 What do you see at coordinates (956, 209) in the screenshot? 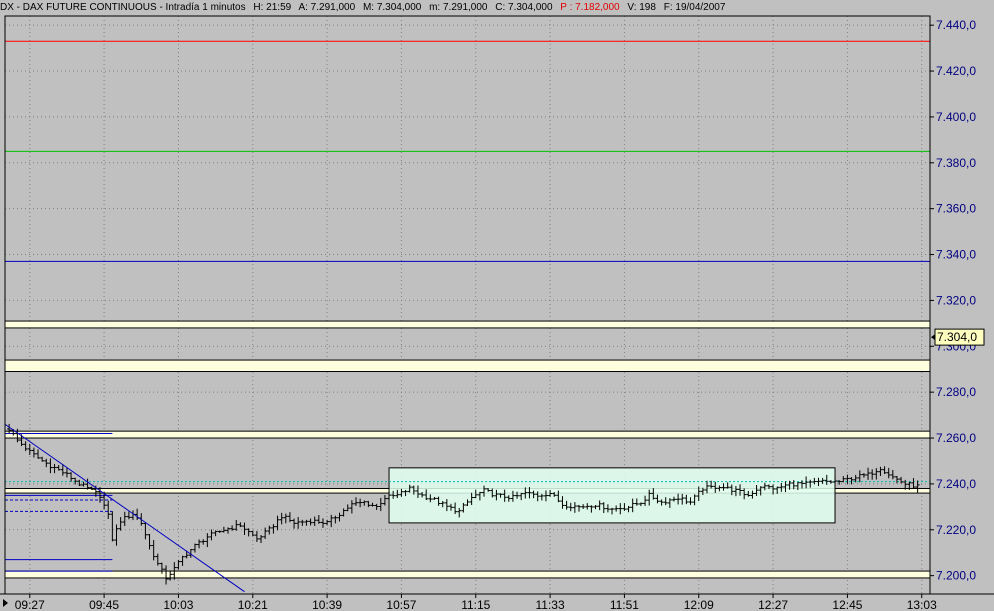
I see `price-tick-label: 7.360,0` at bounding box center [956, 209].